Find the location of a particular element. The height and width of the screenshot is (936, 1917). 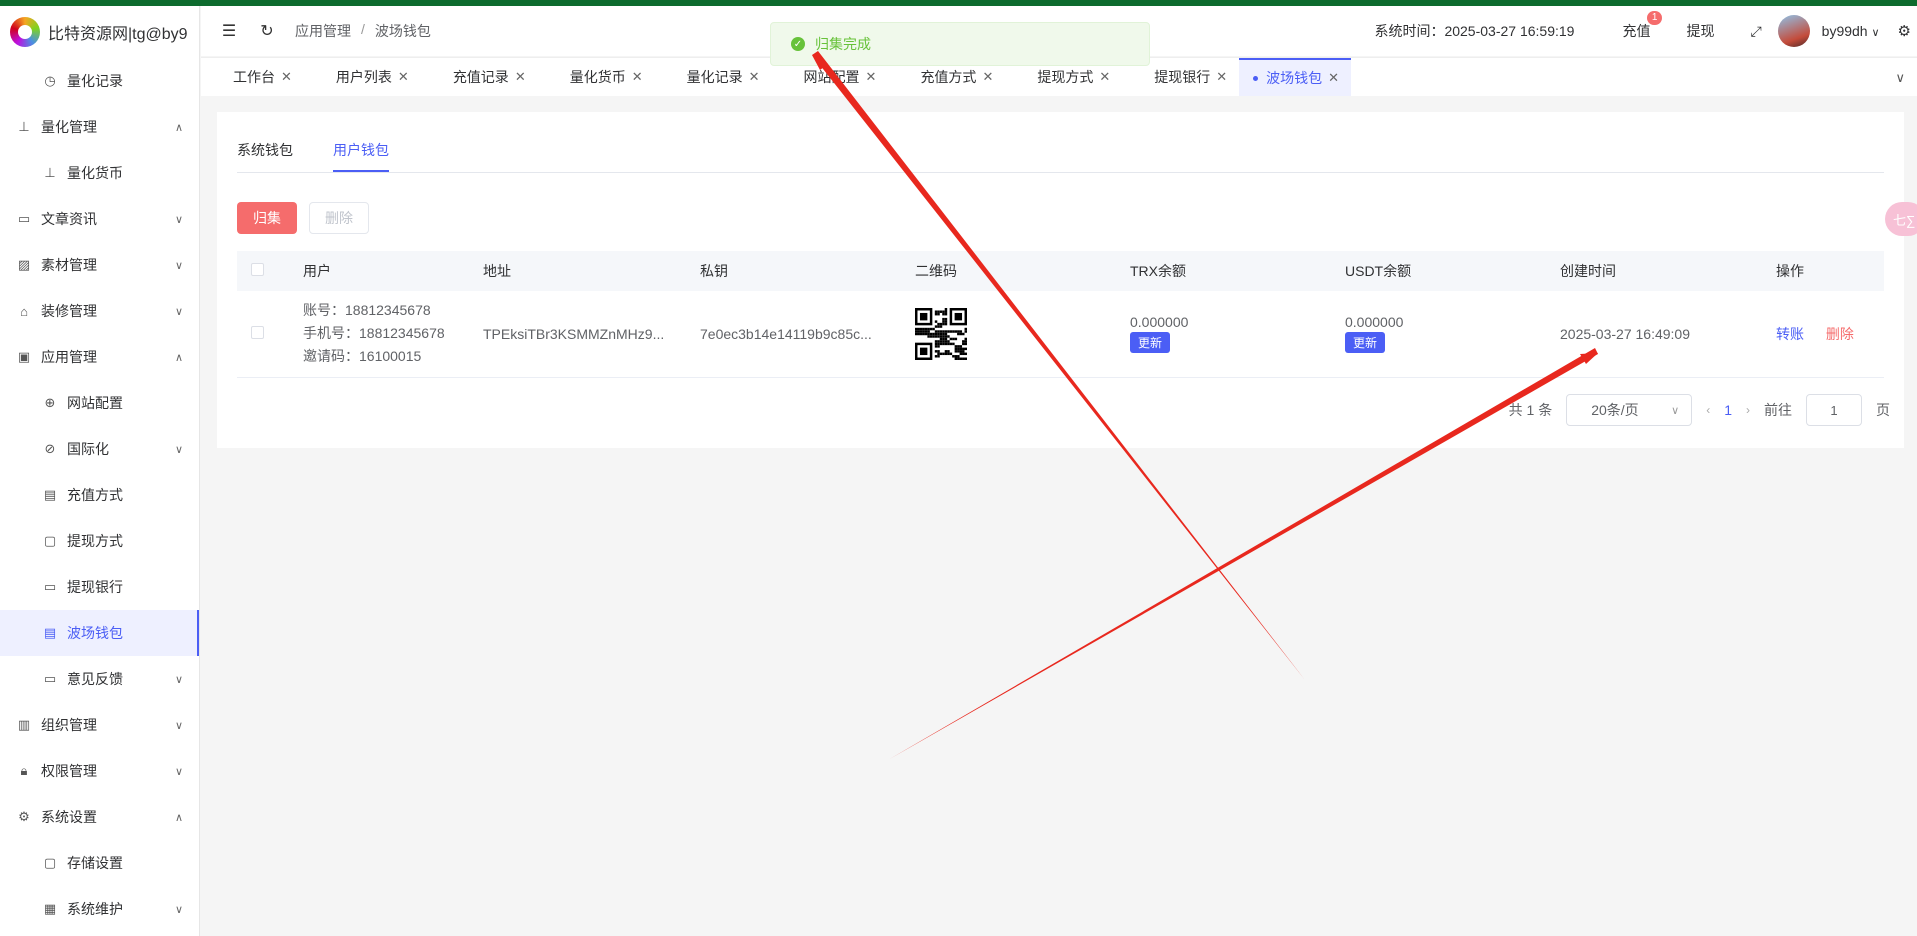

sidebar-item: ▤ 充值方式 is located at coordinates (99, 495).